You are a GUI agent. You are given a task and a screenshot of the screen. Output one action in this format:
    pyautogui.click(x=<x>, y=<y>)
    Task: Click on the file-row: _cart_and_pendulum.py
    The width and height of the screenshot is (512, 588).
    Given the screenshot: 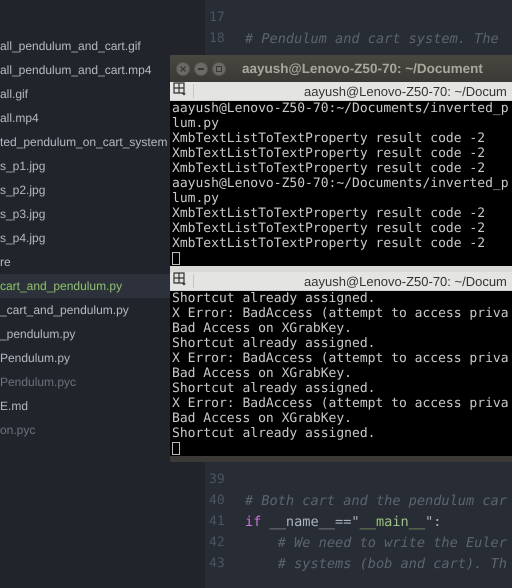 What is the action you would take?
    pyautogui.click(x=85, y=310)
    